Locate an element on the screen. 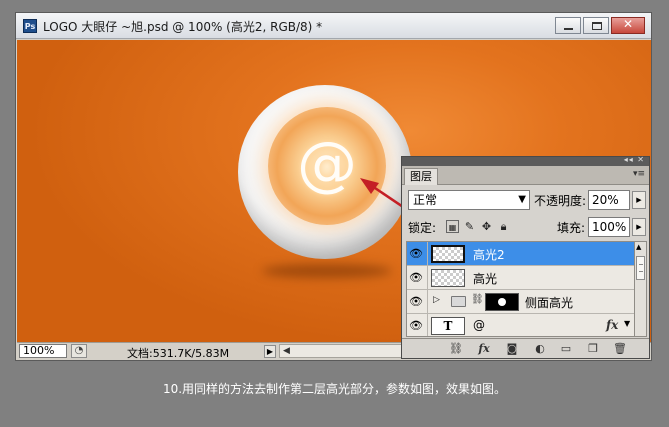  layer-name: 高光2 is located at coordinates (489, 255).